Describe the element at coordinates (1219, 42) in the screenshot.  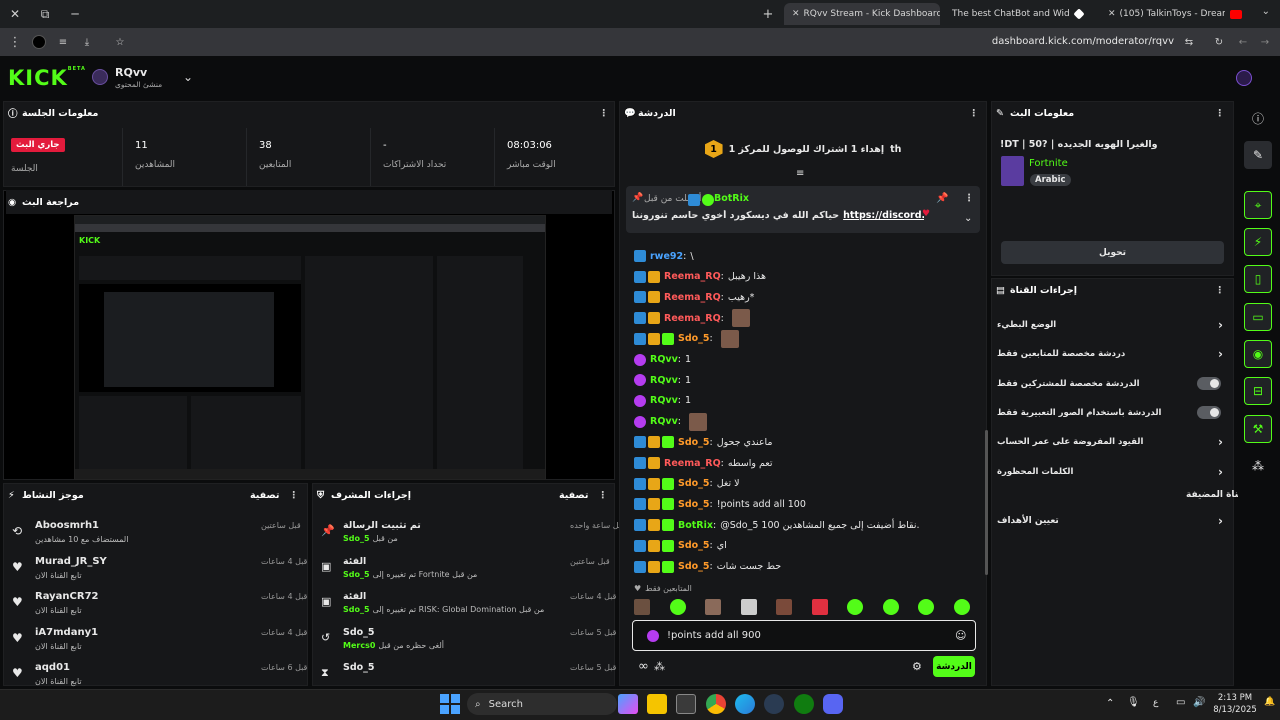
I see `reload-icon: ↻` at that location.